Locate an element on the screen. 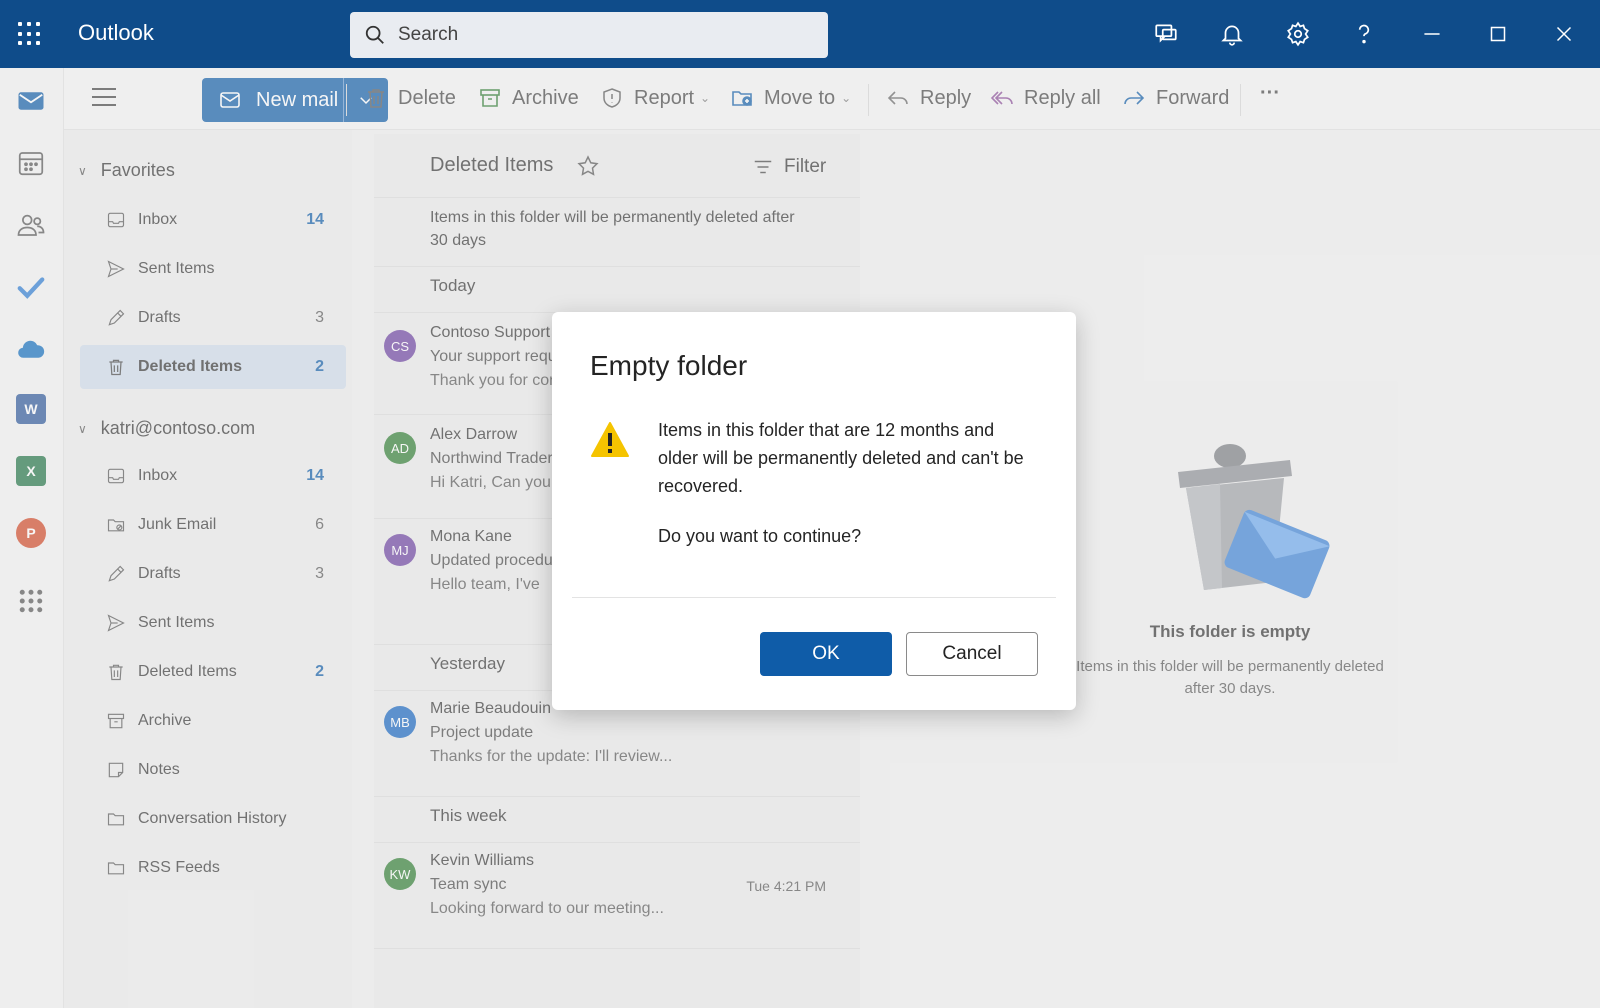  app-launcher-icon is located at coordinates (30, 34).